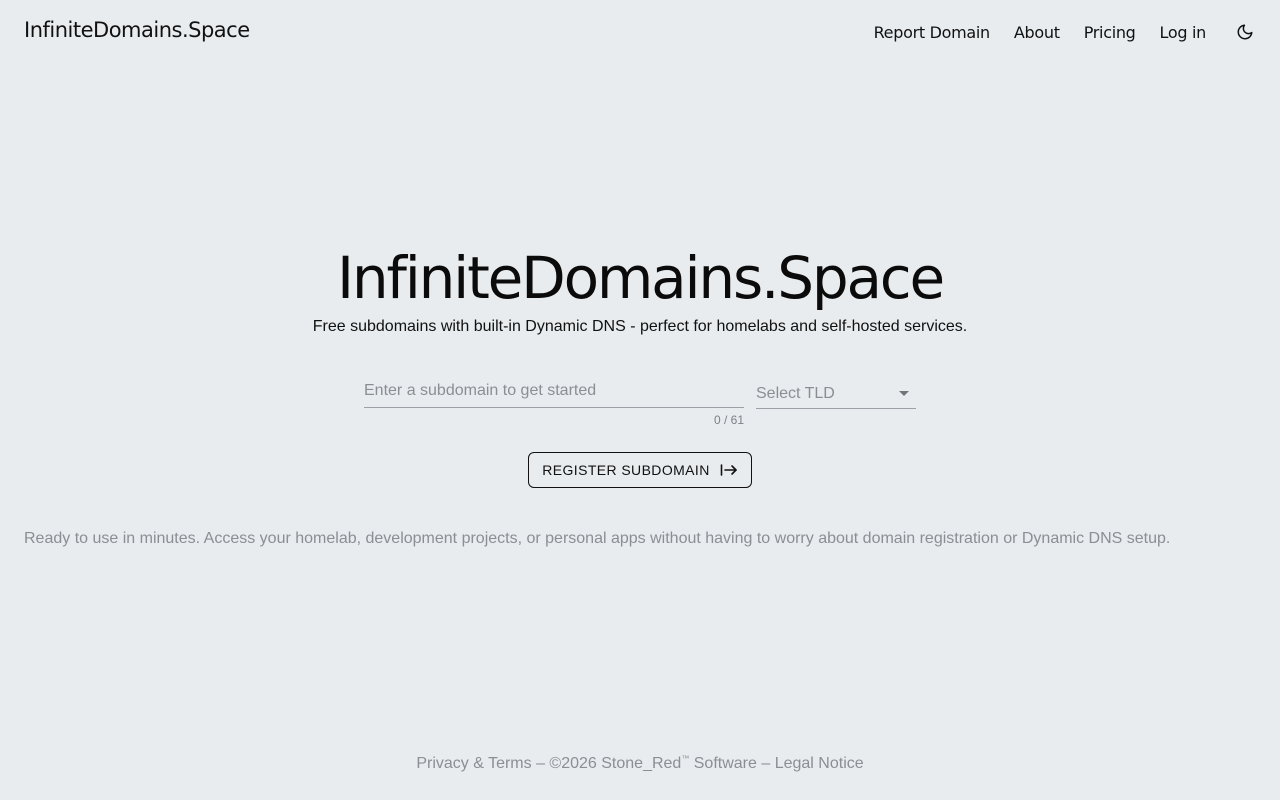 This screenshot has height=800, width=1280. Describe the element at coordinates (641, 278) in the screenshot. I see `hero-title: InfiniteDomains.Space` at that location.